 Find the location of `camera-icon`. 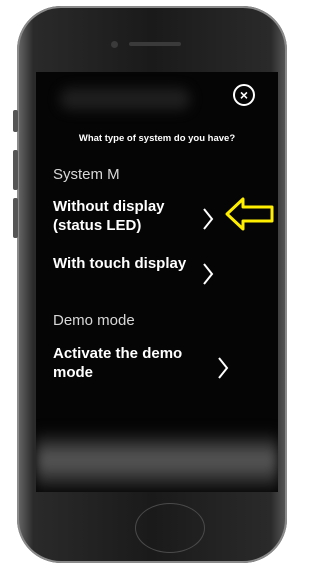

camera-icon is located at coordinates (114, 44).